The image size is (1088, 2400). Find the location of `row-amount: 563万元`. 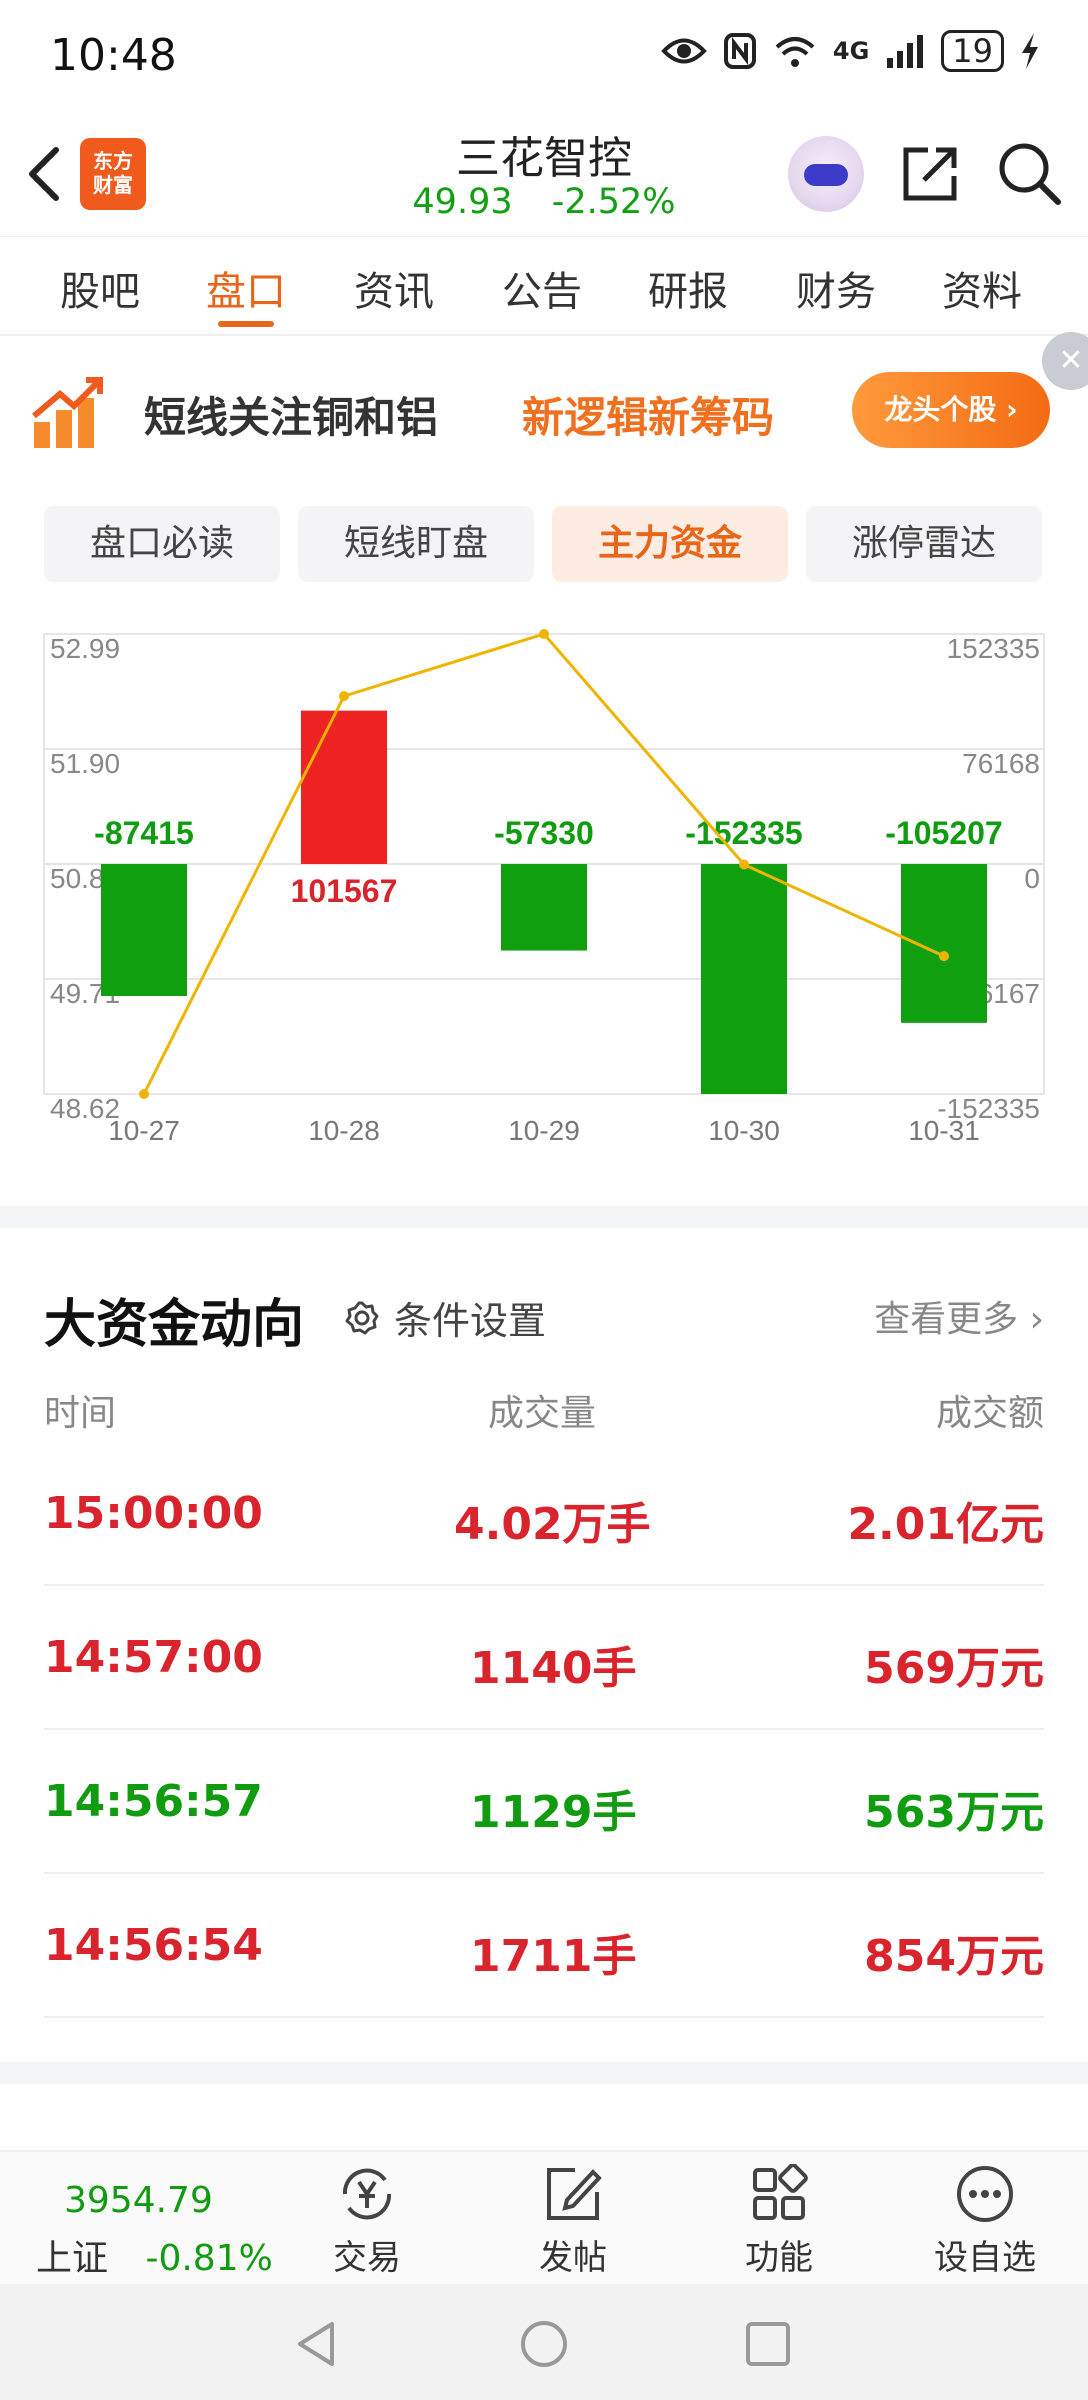

row-amount: 563万元 is located at coordinates (954, 1812).